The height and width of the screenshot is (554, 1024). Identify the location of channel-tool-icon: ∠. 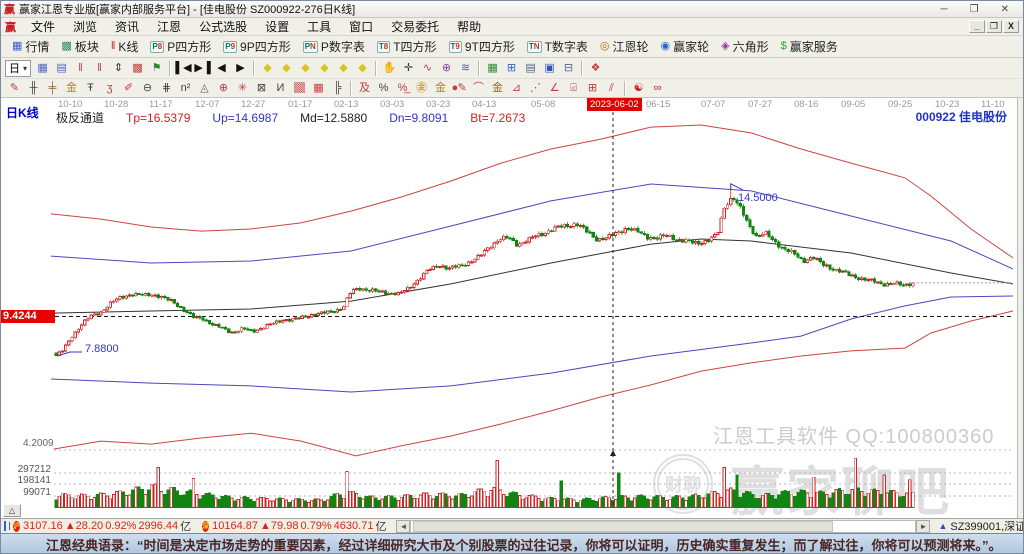
(554, 88).